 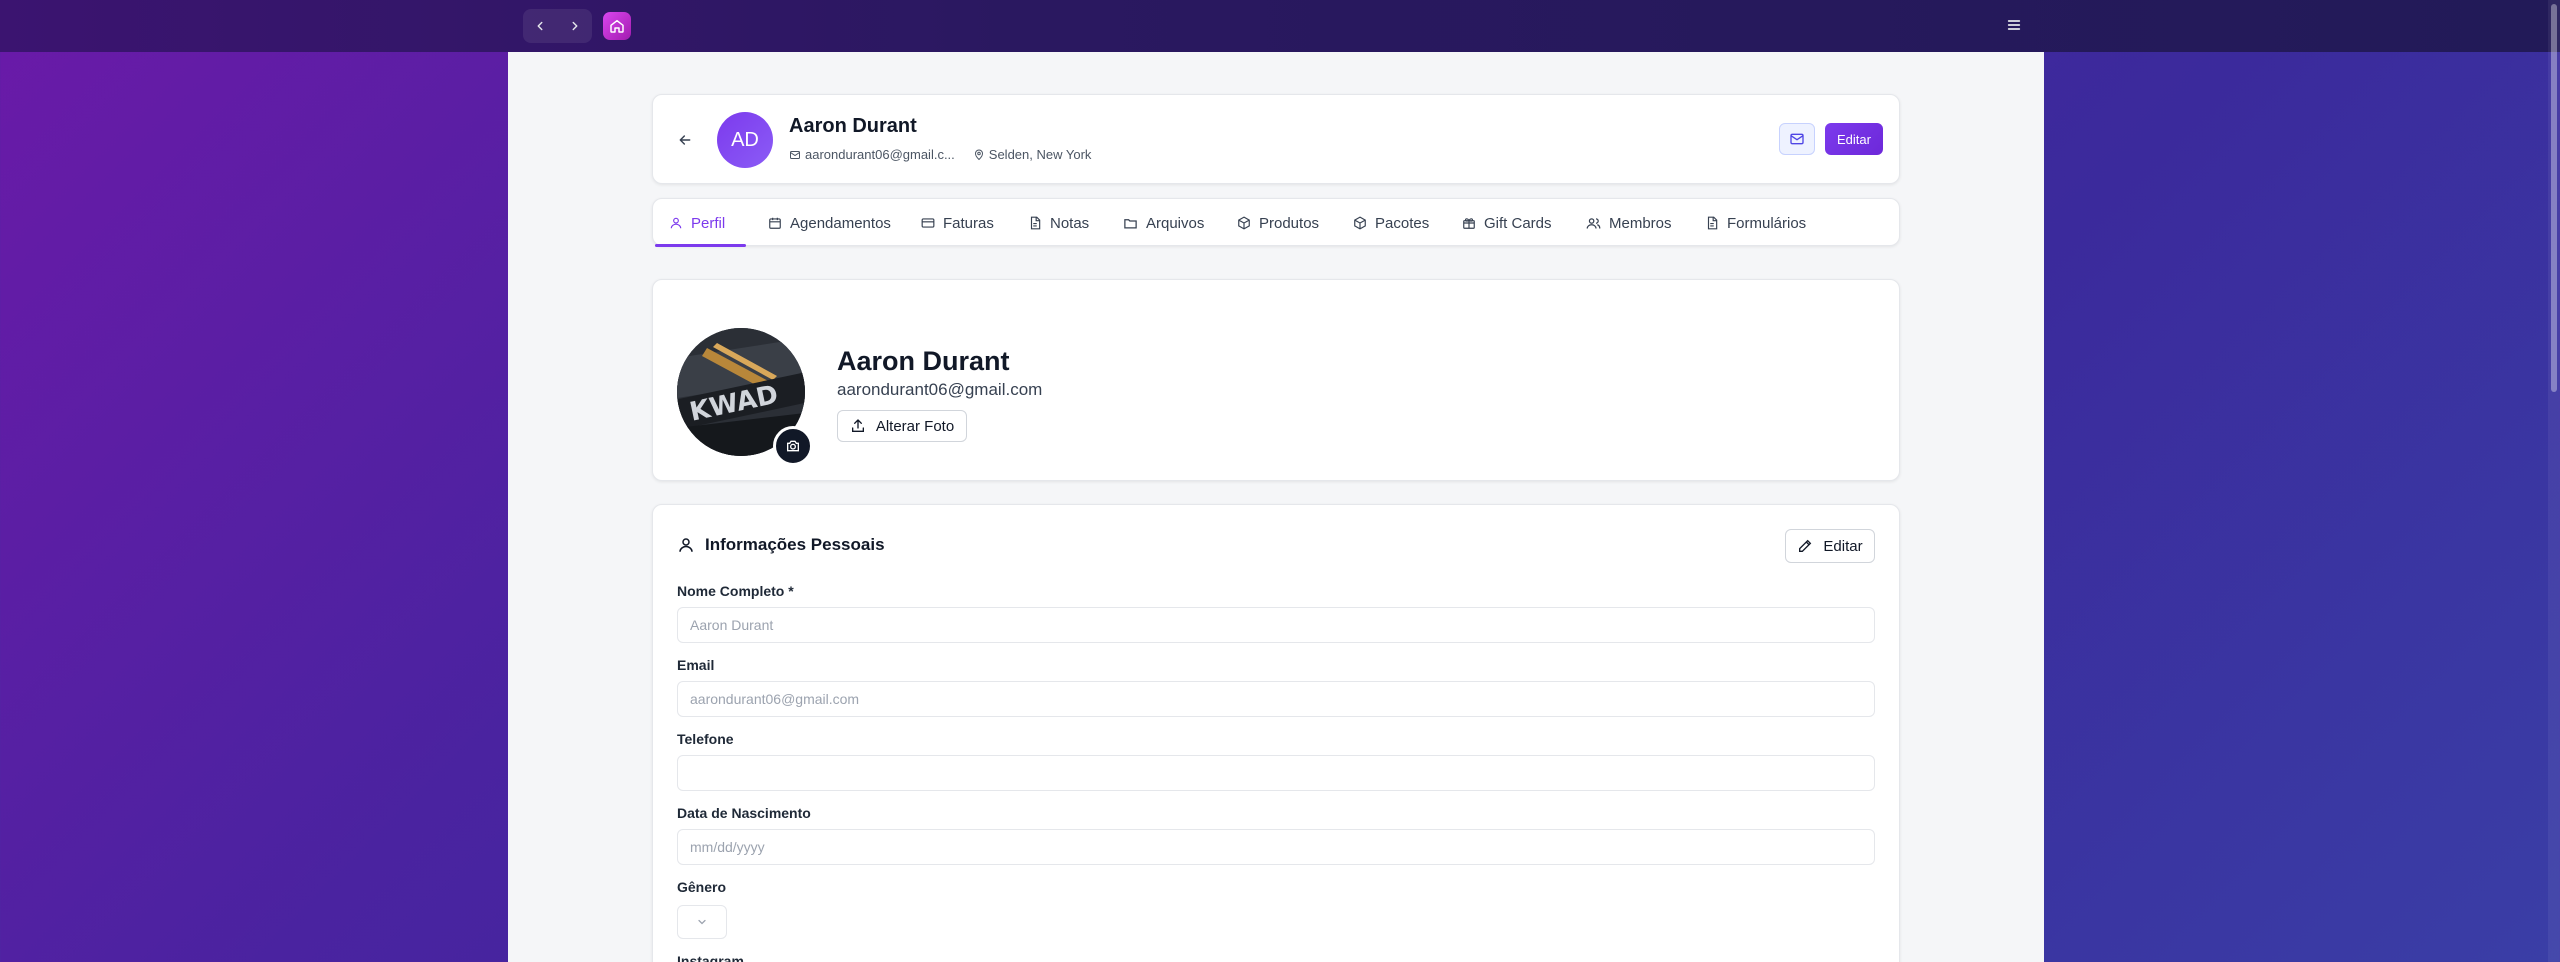 I want to click on chevron-left-icon, so click(x=540, y=26).